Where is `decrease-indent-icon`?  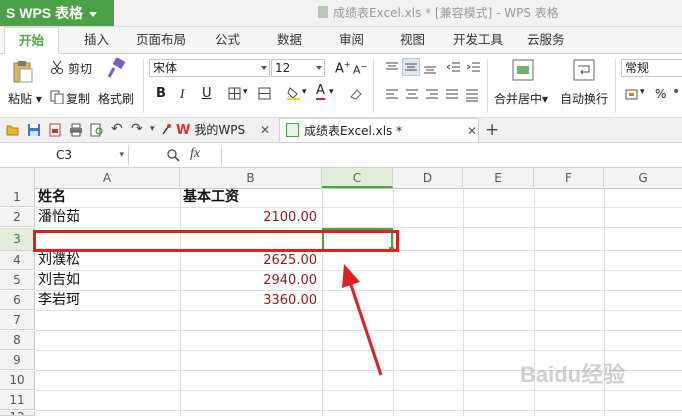
decrease-indent-icon is located at coordinates (454, 68).